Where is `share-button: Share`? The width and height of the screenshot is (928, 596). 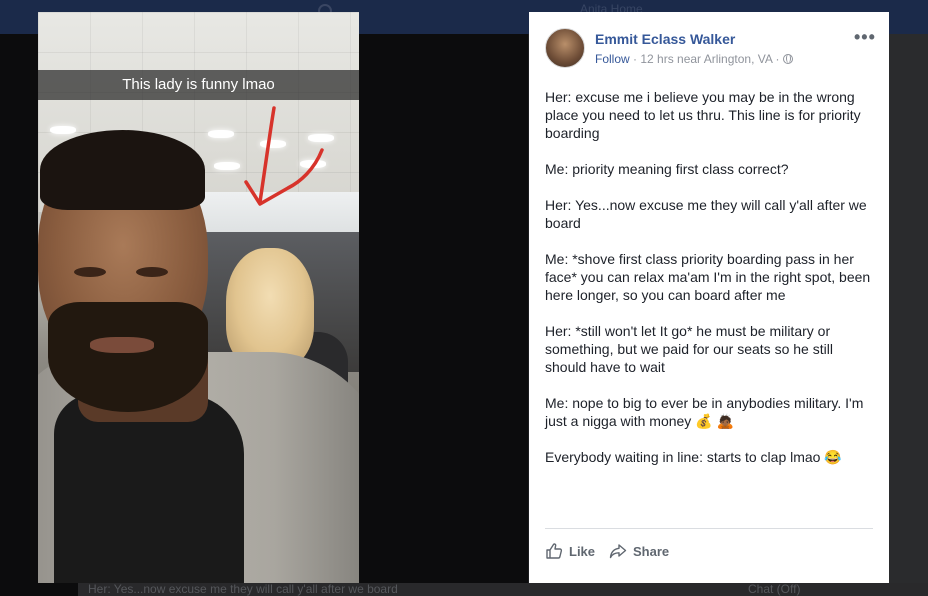
share-button: Share is located at coordinates (639, 551).